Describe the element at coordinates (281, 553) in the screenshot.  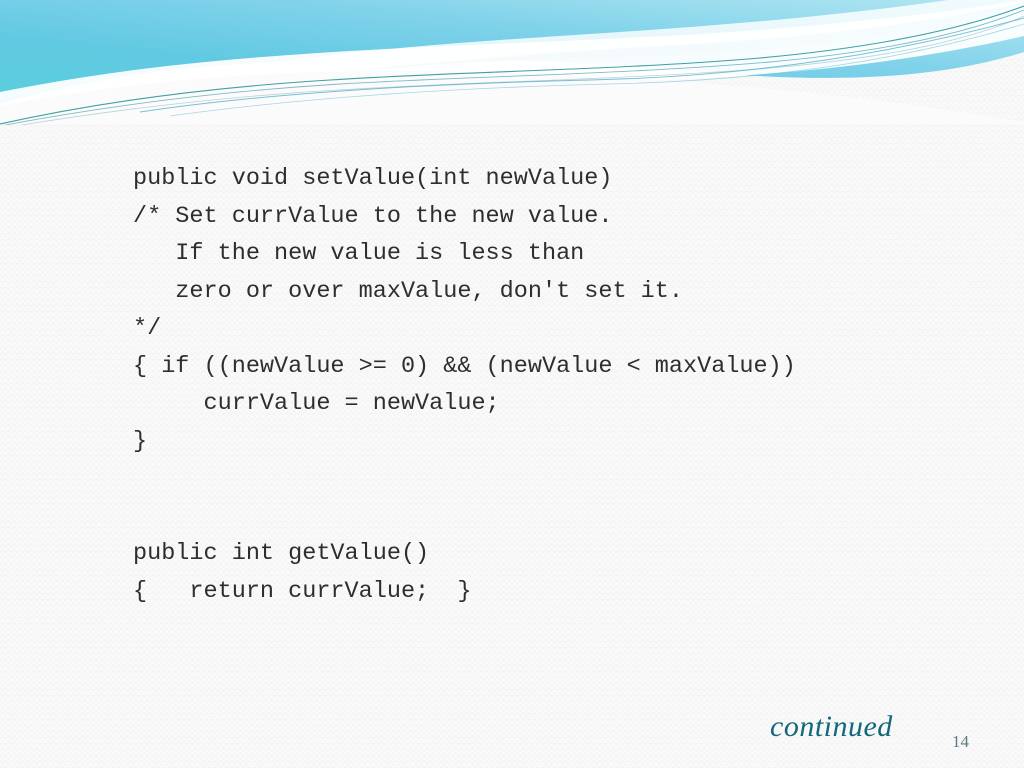
I see `code-line: public int getValue()` at that location.